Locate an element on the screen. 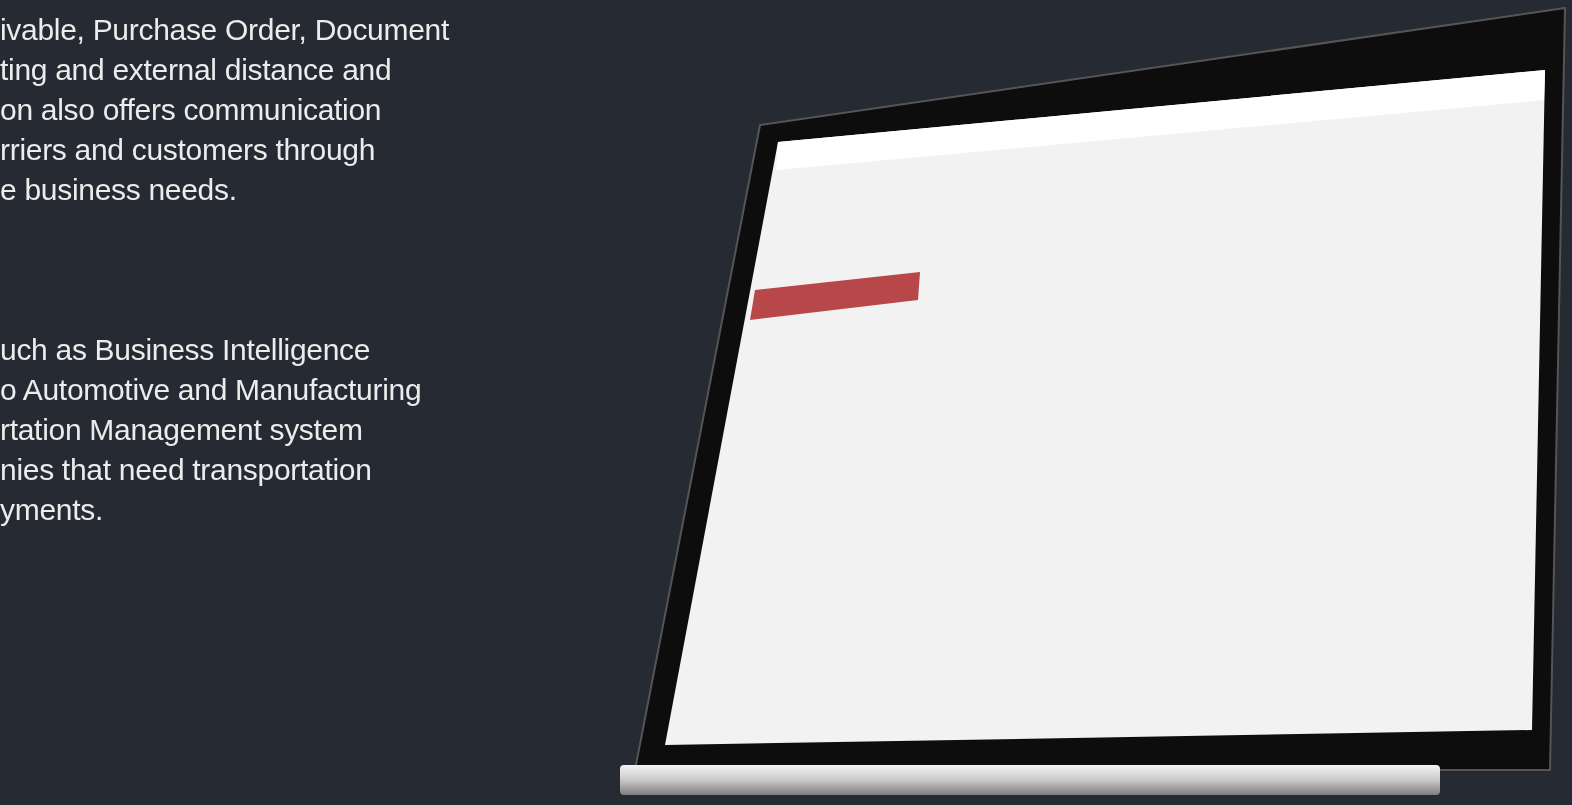 This screenshot has width=1572, height=805. paragraph-text: uch as Business Intelligence o Automotive and Manufacturing rtation Management system nies that need transportation yments. is located at coordinates (211, 430).